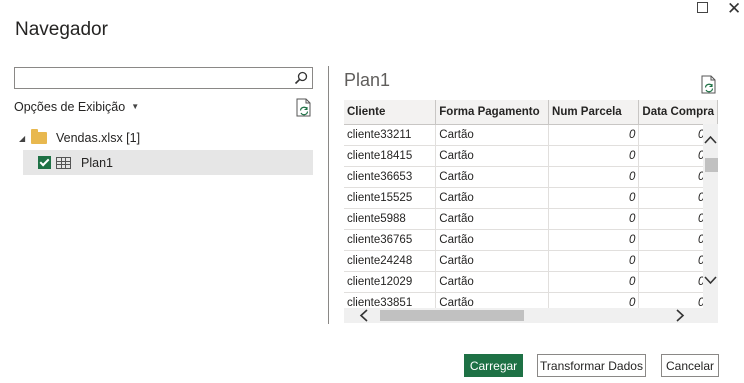 Image resolution: width=744 pixels, height=383 pixels. I want to click on table-cell: cliente33211, so click(390, 135).